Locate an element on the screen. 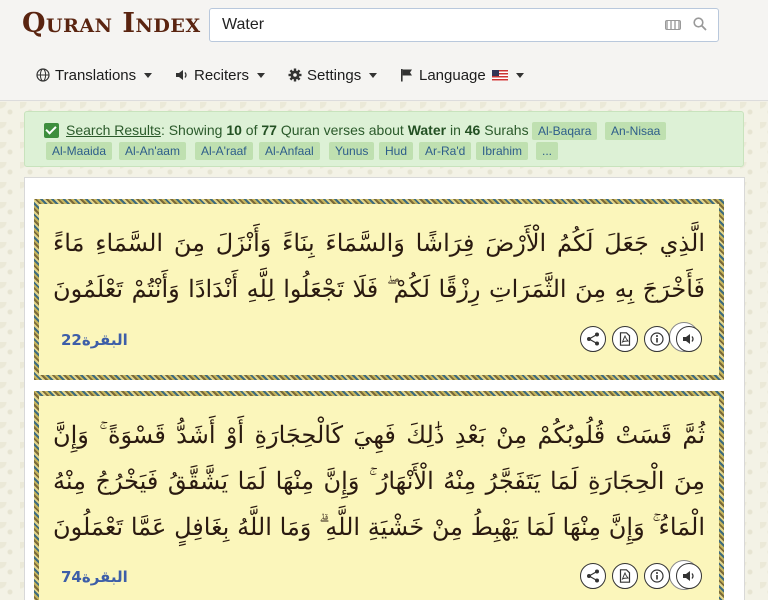 The height and width of the screenshot is (600, 768). verse-reference: البقرة22 is located at coordinates (92, 340).